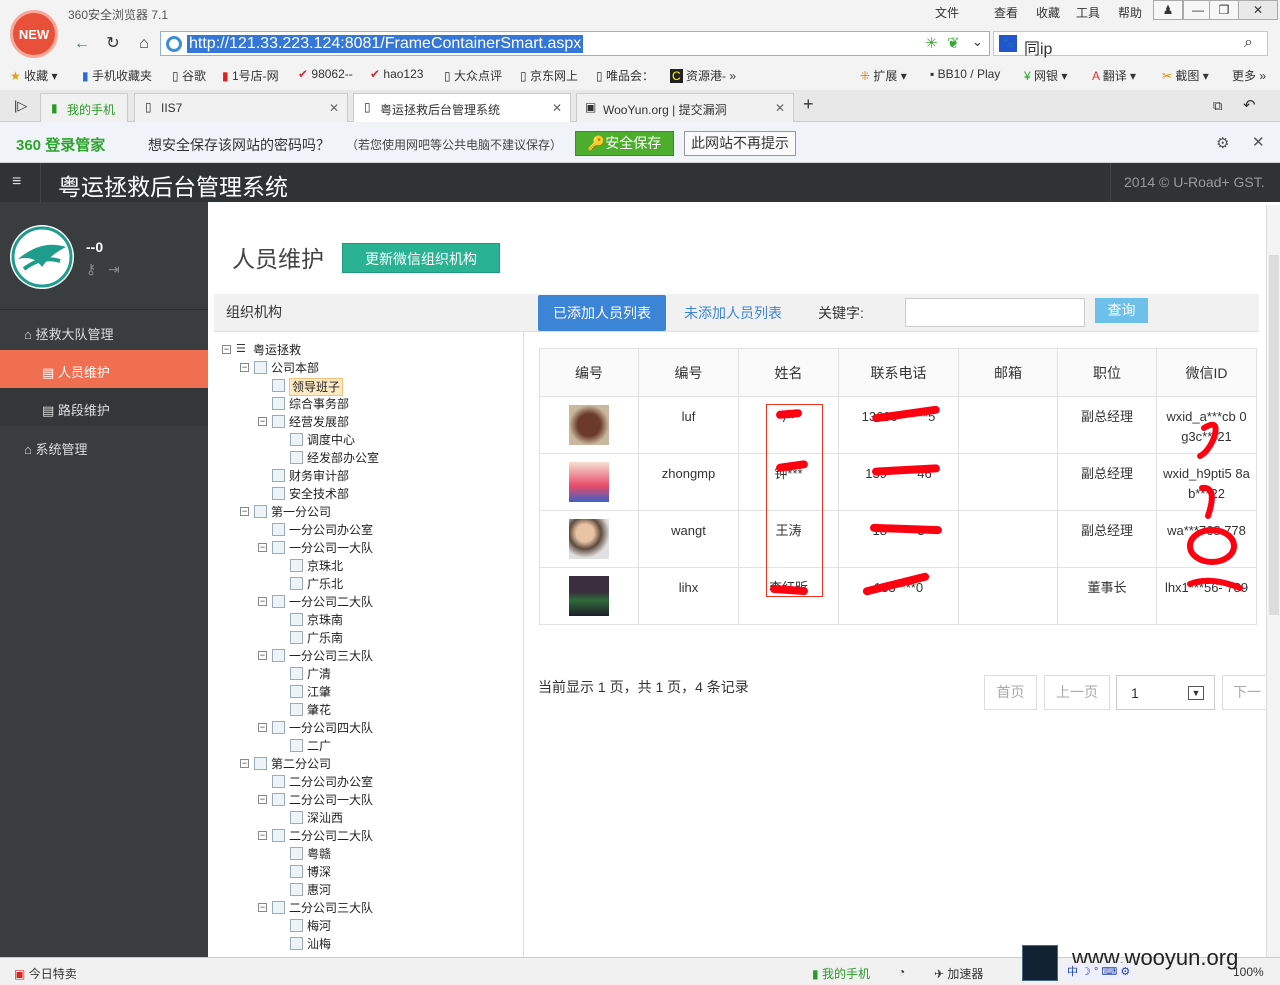 This screenshot has width=1280, height=985. I want to click on query-button: 查询, so click(1121, 310).